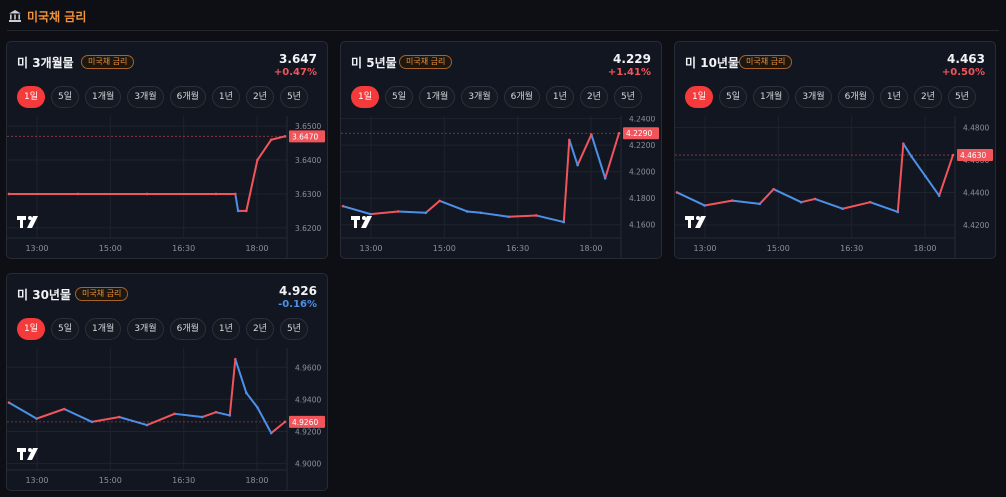 The image size is (1006, 497). Describe the element at coordinates (712, 63) in the screenshot. I see `card-title: 미 10년물` at that location.